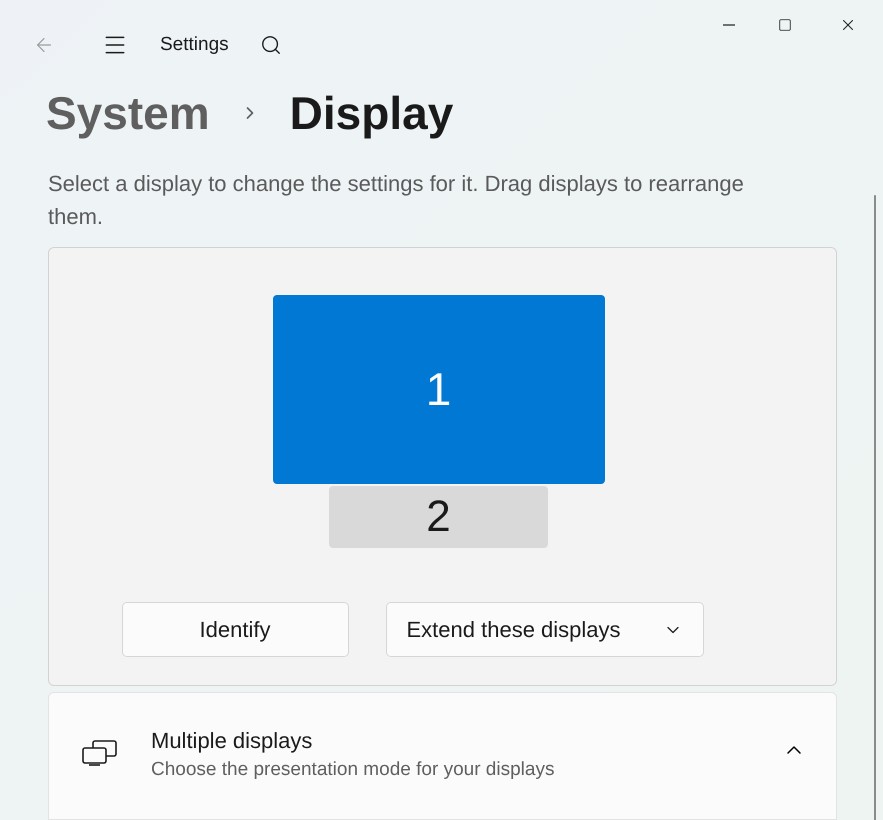 The image size is (883, 820). I want to click on search-icon, so click(271, 45).